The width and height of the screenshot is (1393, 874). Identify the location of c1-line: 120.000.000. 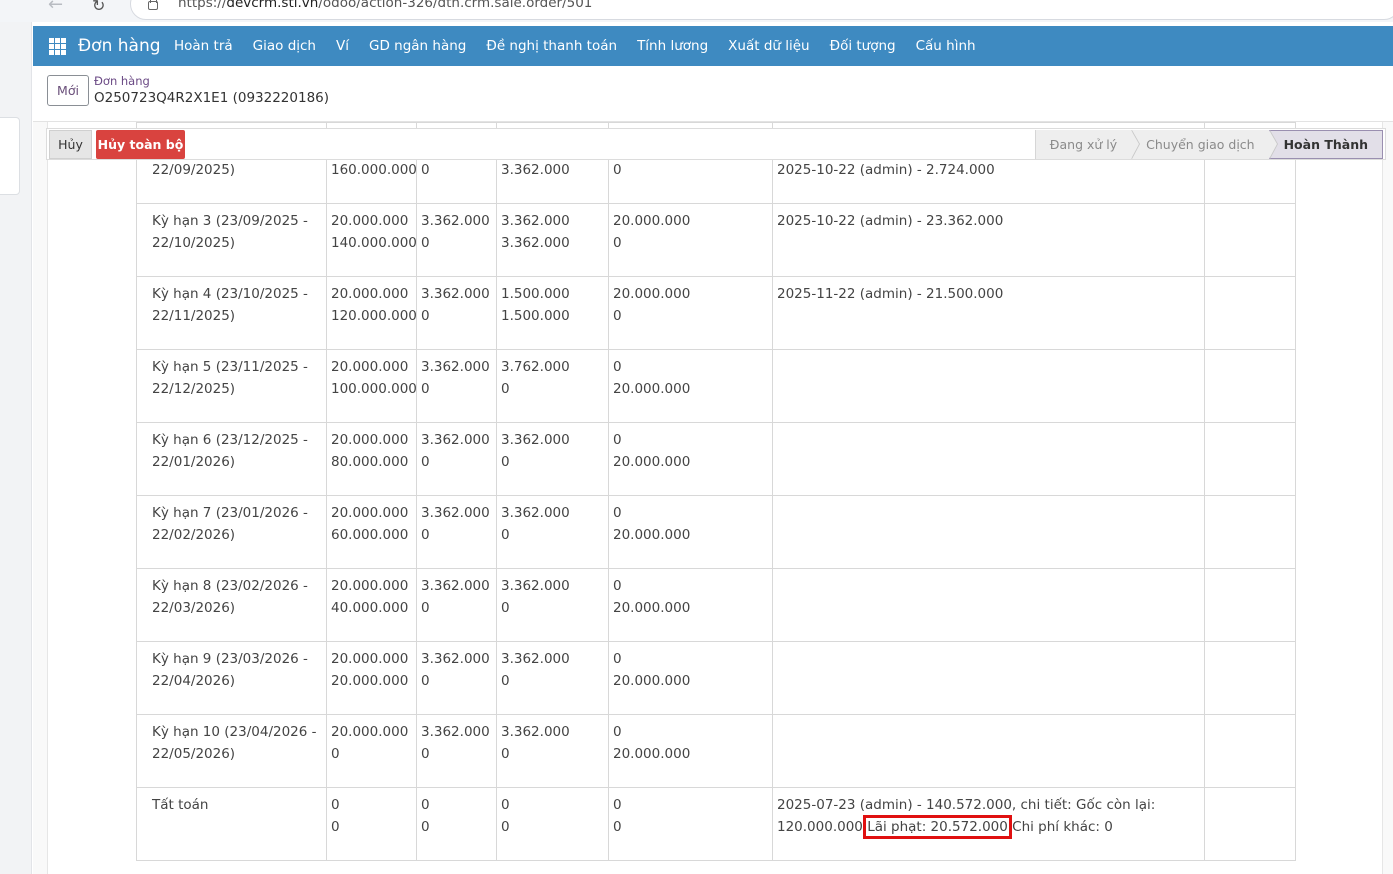
(374, 316).